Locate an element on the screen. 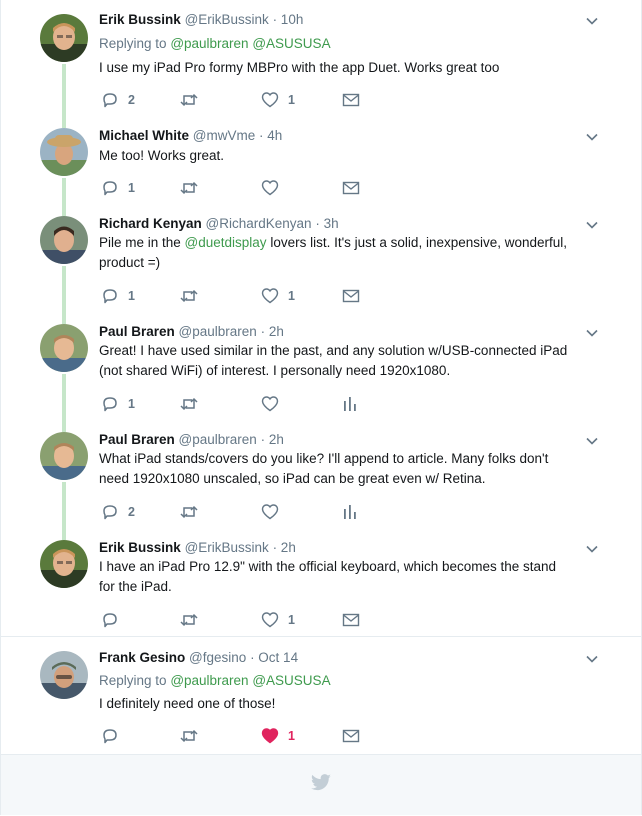 The image size is (642, 816). author-name: Frank Gesino is located at coordinates (142, 657).